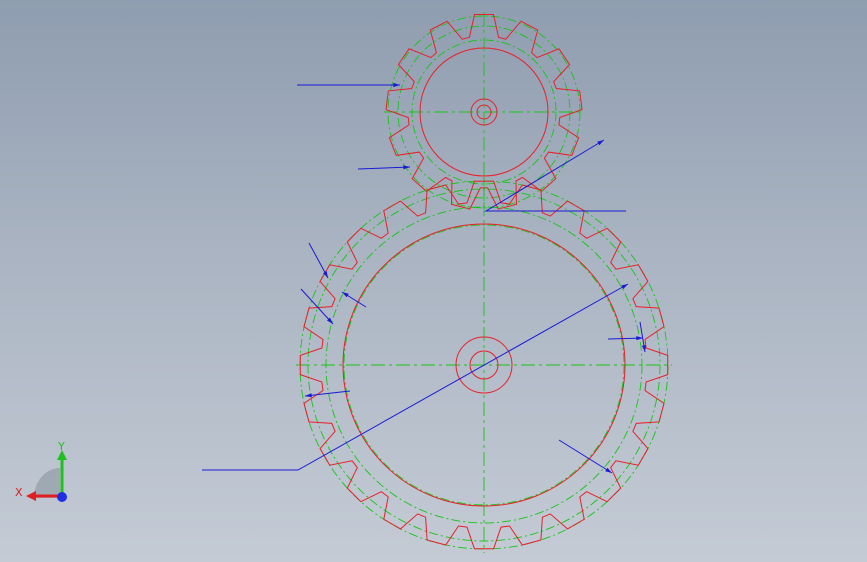  What do you see at coordinates (384, 168) in the screenshot?
I see `leader-pinion-root` at bounding box center [384, 168].